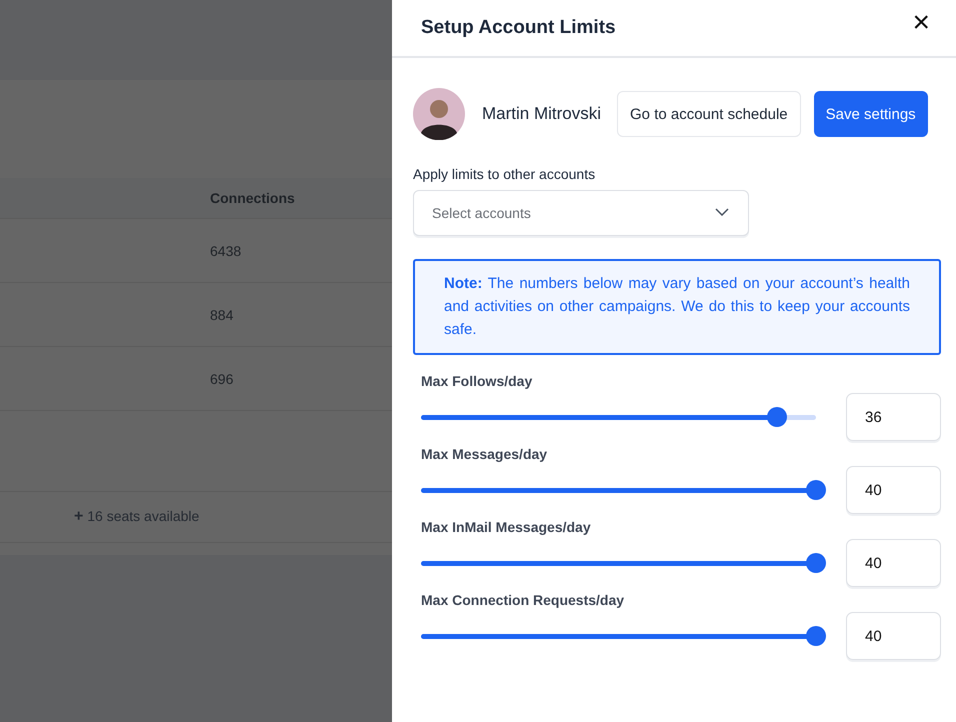  I want to click on note-text: Note: The numbers below may vary based on your account’s health and activities on other campaigns. We do this to keep your accounts safe., so click(677, 306).